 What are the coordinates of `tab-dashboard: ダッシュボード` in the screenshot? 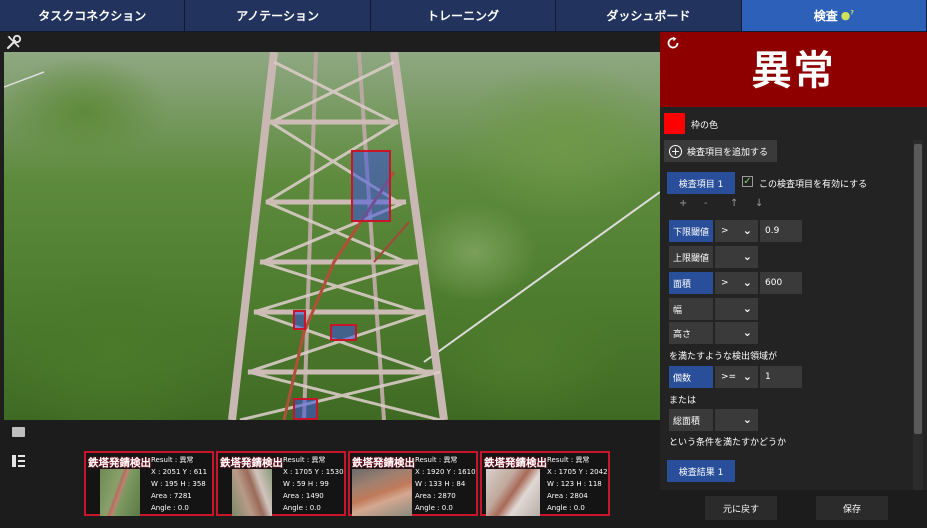 It's located at (649, 16).